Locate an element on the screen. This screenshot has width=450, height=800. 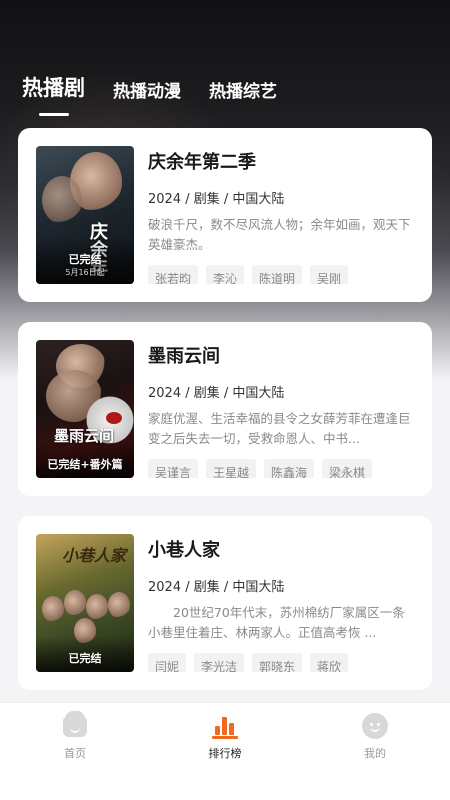
nav-label: 首页 is located at coordinates (75, 753).